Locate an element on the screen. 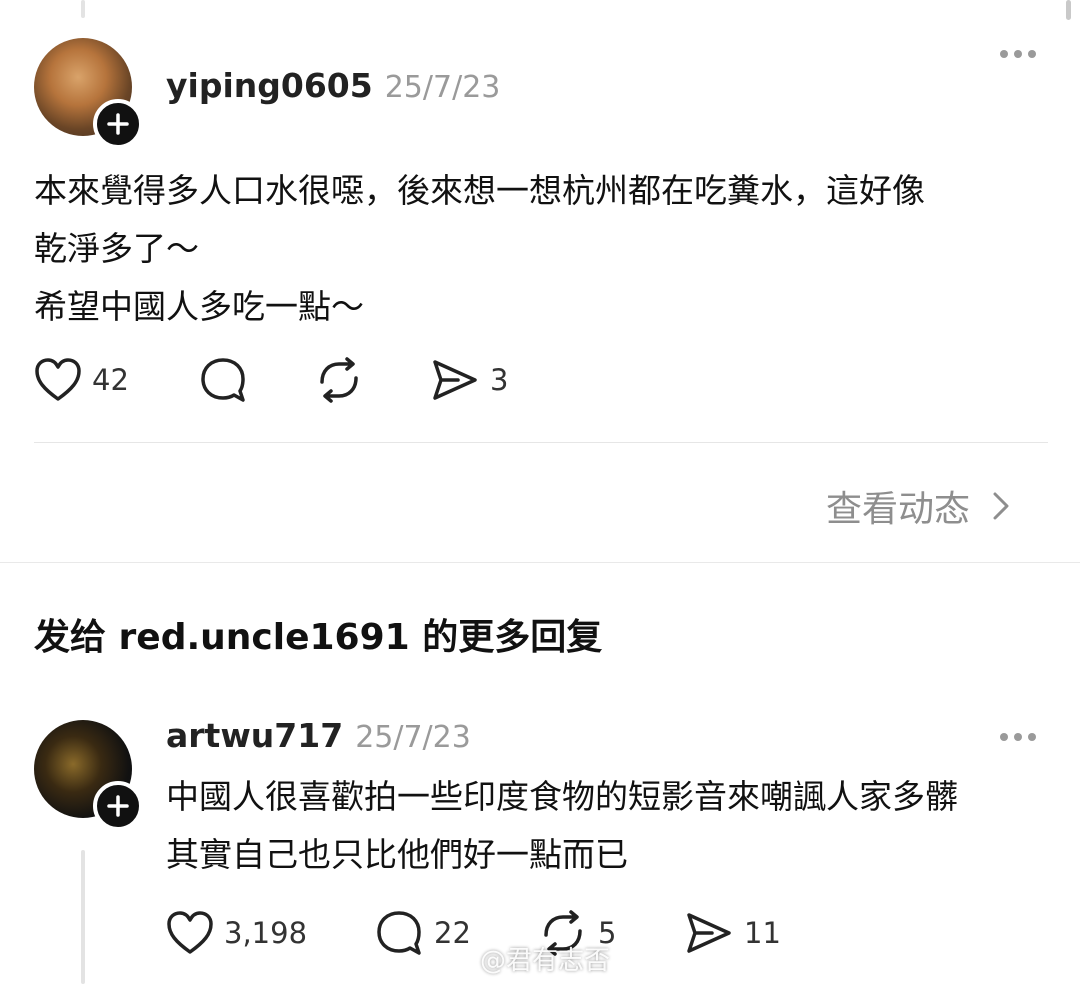 This screenshot has width=1080, height=984. reply-header: artwu717 25/7/23 is located at coordinates (318, 735).